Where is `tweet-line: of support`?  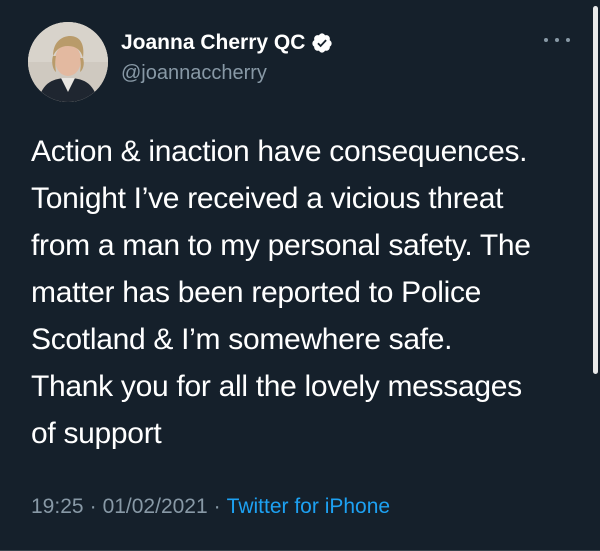 tweet-line: of support is located at coordinates (96, 433).